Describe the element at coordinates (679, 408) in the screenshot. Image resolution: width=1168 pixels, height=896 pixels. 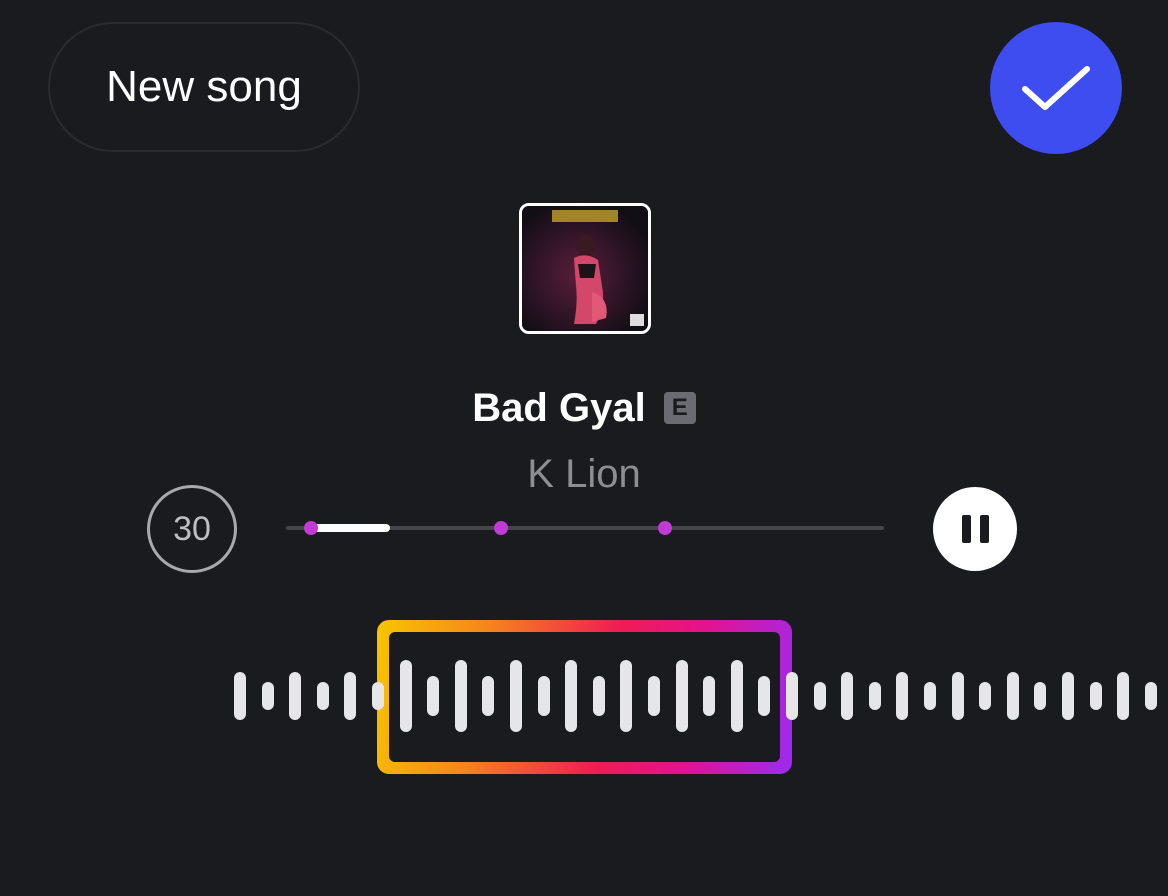
I see `explicit-badge: E` at that location.